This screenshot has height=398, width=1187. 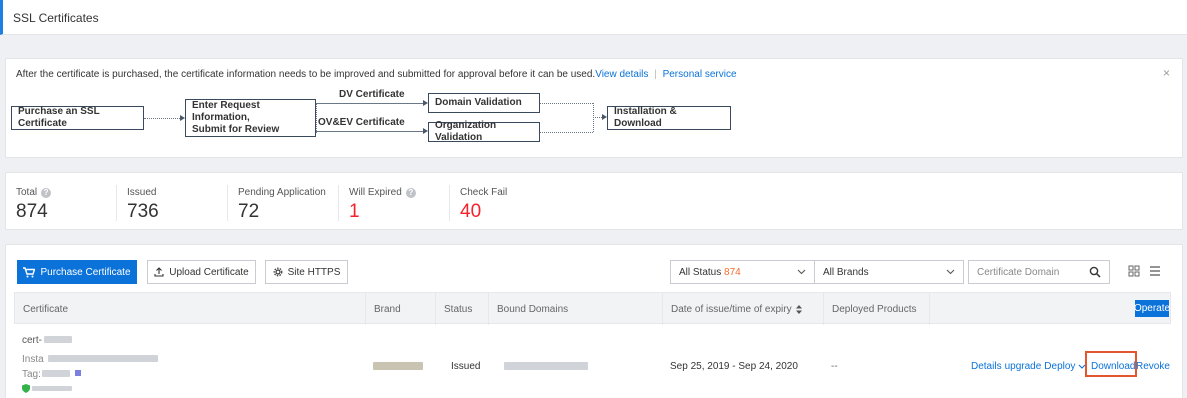 I want to click on col-date: Date of issue/time of expiry, so click(x=743, y=309).